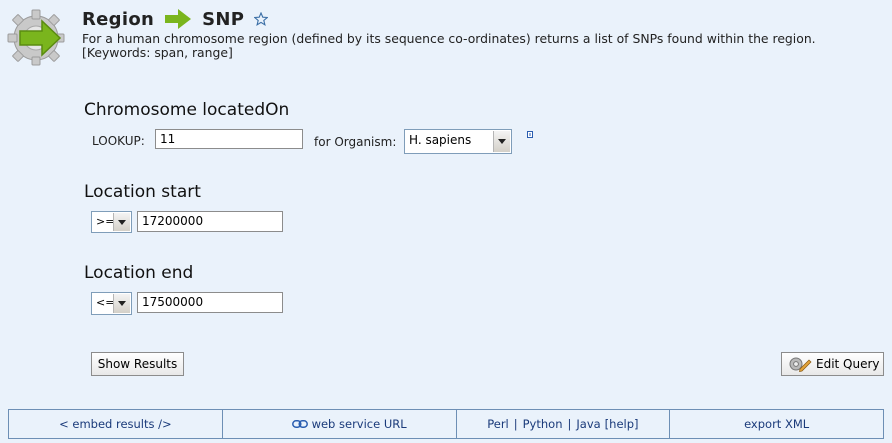 The image size is (892, 443). Describe the element at coordinates (210, 221) in the screenshot. I see `location-start-input: 17200000` at that location.